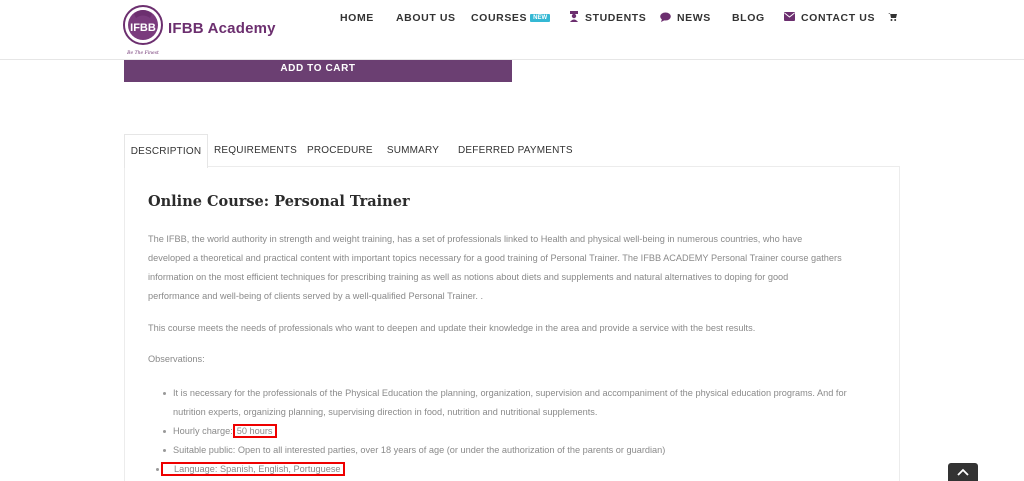 Image resolution: width=1024 pixels, height=481 pixels. I want to click on shopping-cart-icon, so click(892, 18).